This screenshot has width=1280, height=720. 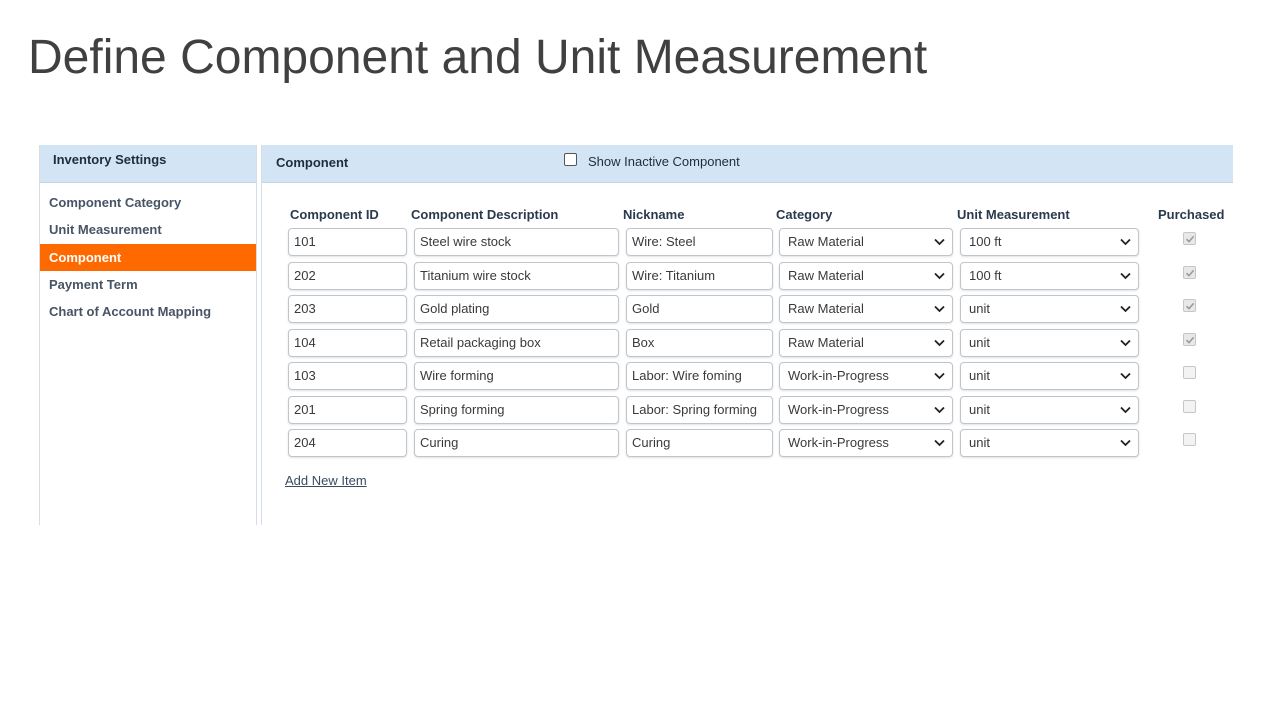 What do you see at coordinates (148, 284) in the screenshot?
I see `sidebar-item-payment-term: Payment Term` at bounding box center [148, 284].